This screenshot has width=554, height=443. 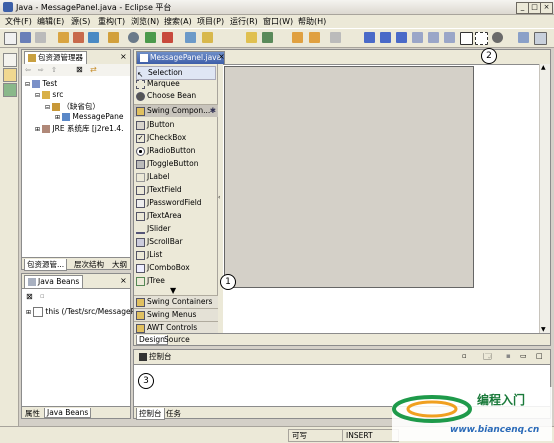 I want to click on back-icon: ⇦, so click(x=28, y=70).